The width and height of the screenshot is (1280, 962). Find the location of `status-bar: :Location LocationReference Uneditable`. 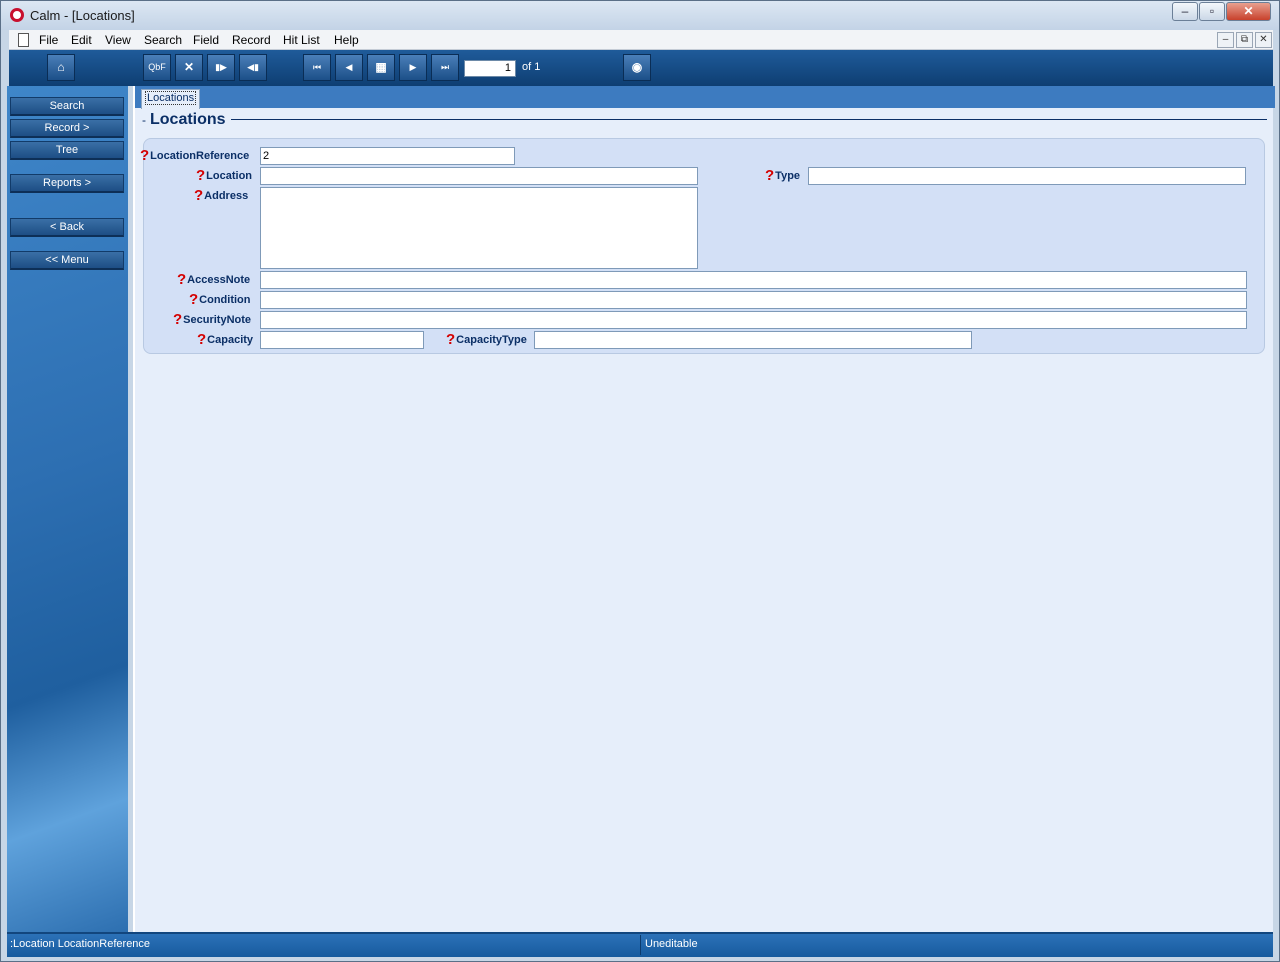

status-bar: :Location LocationReference Uneditable is located at coordinates (640, 944).